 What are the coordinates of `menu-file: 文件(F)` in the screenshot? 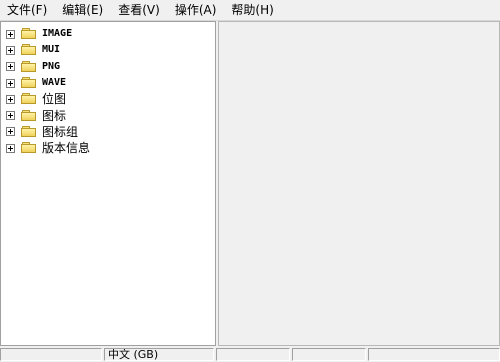 It's located at (27, 10).